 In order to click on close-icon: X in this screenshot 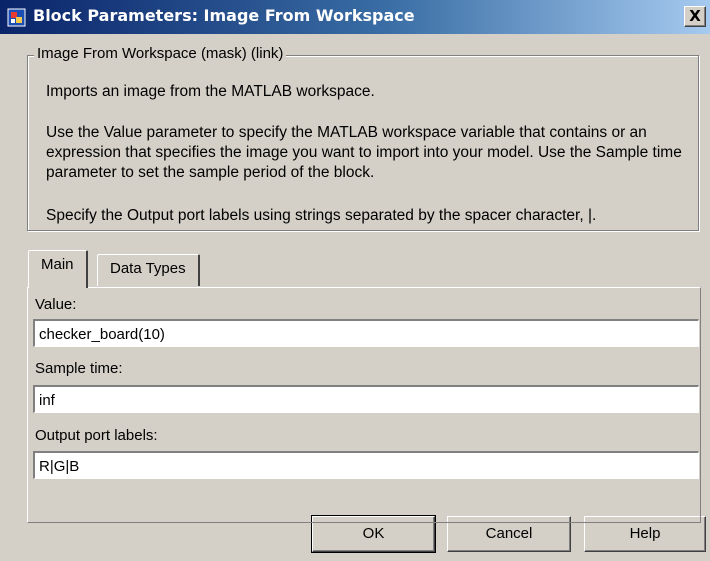, I will do `click(695, 16)`.